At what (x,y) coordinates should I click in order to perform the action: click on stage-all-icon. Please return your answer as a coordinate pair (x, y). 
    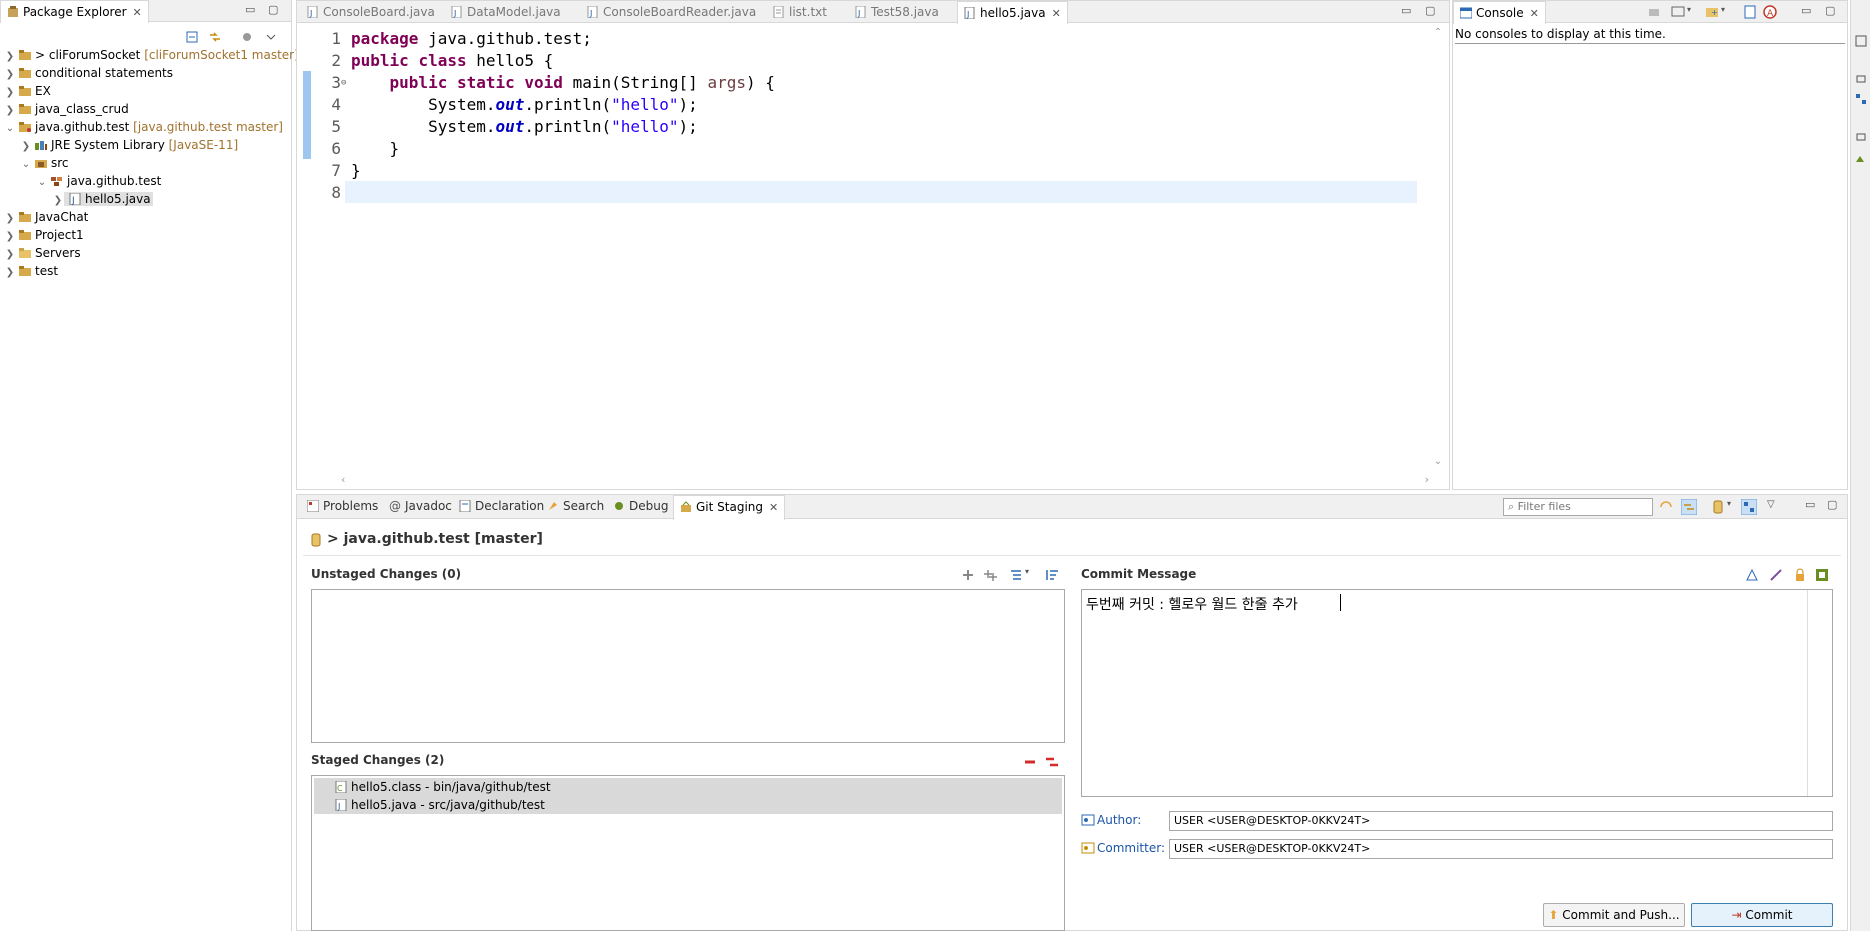
    Looking at the image, I should click on (990, 575).